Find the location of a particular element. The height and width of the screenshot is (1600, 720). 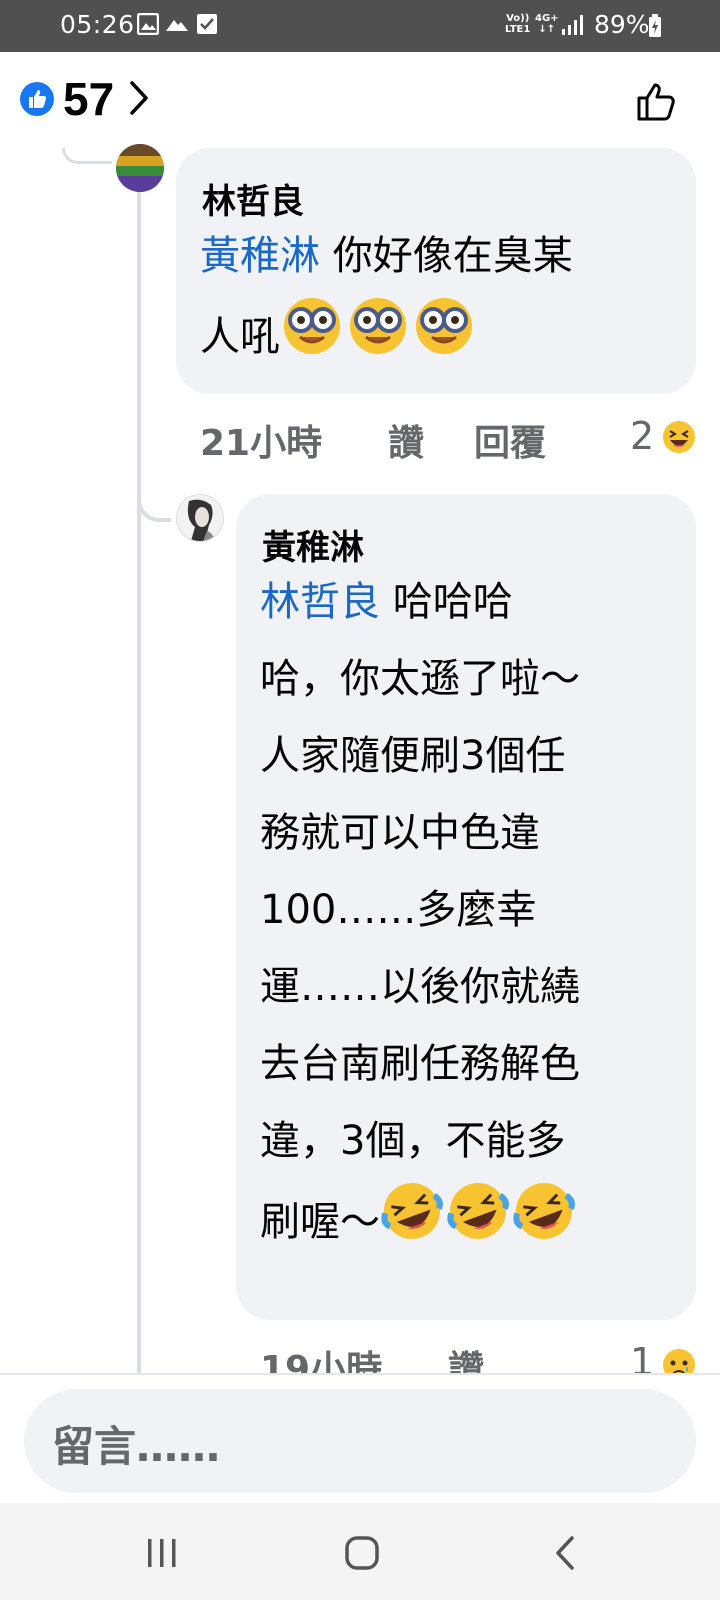

thread-connector-top is located at coordinates (87, 156).